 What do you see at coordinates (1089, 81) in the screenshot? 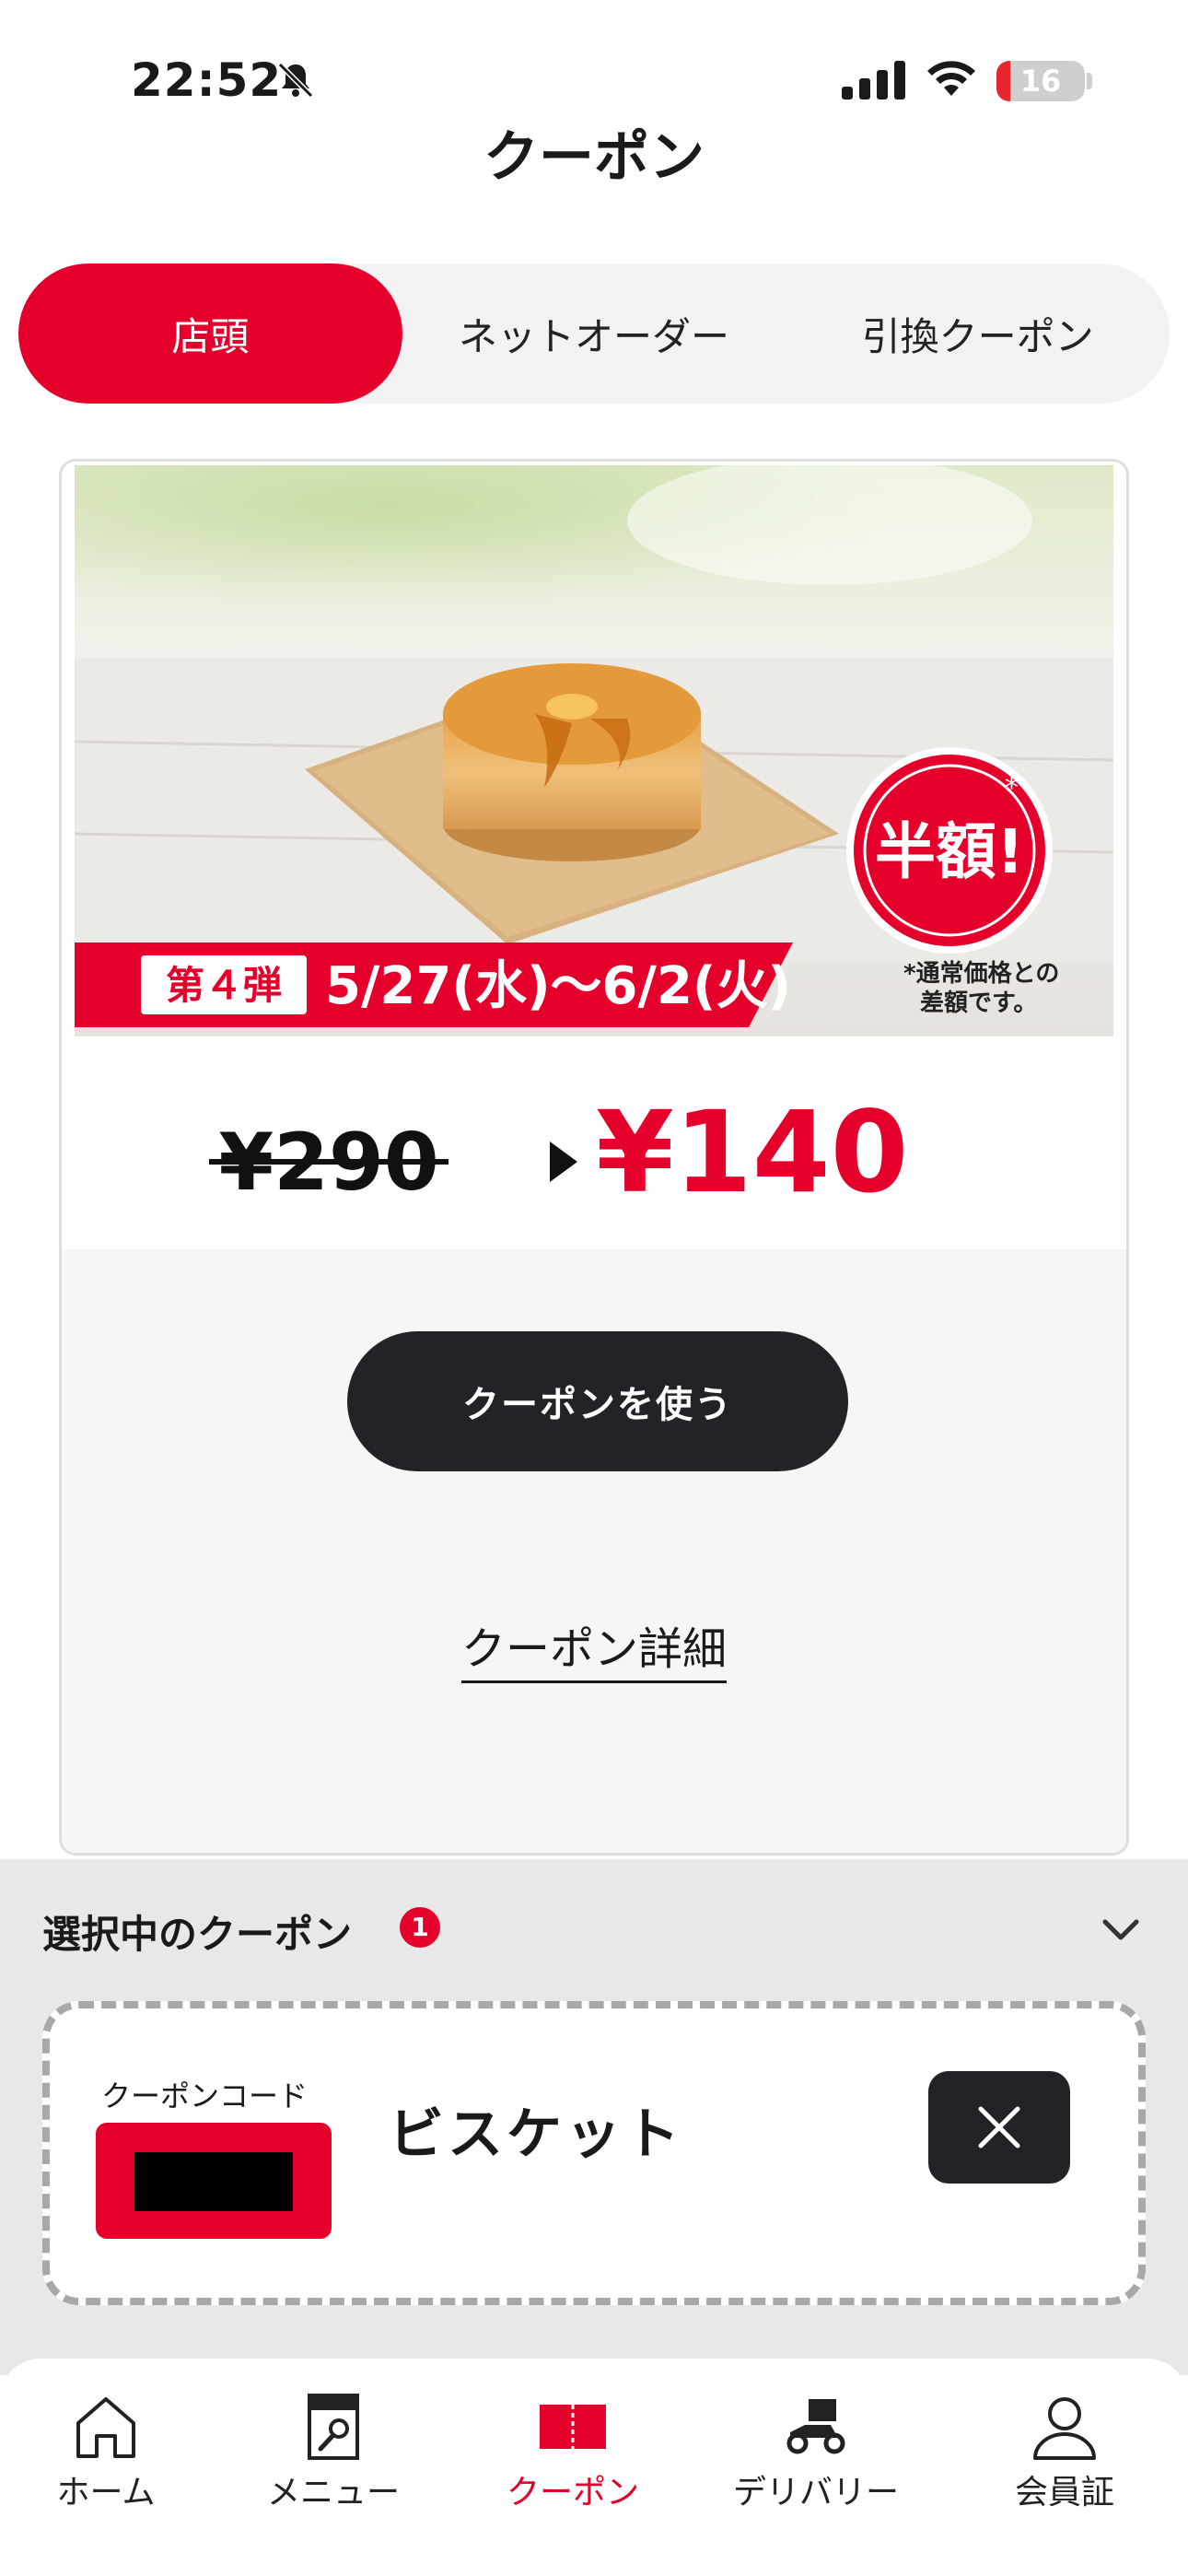
I see `battery-tip` at bounding box center [1089, 81].